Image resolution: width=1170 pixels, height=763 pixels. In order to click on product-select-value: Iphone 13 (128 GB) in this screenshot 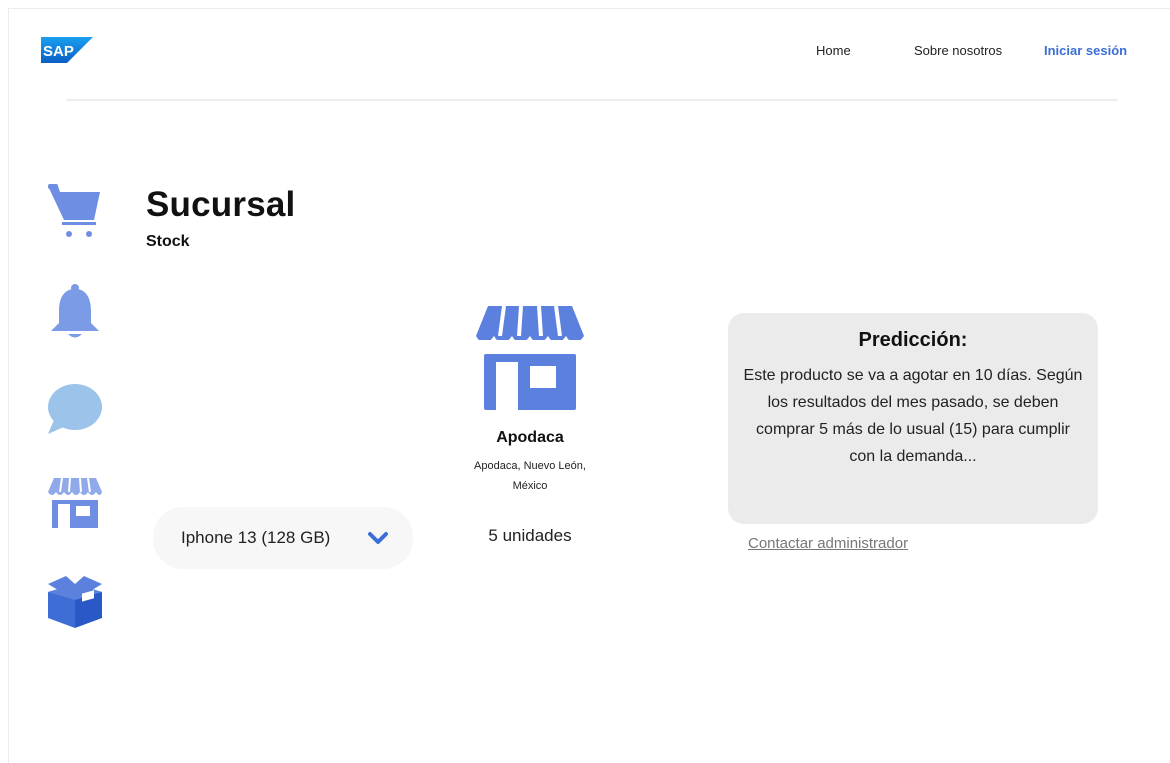, I will do `click(256, 537)`.